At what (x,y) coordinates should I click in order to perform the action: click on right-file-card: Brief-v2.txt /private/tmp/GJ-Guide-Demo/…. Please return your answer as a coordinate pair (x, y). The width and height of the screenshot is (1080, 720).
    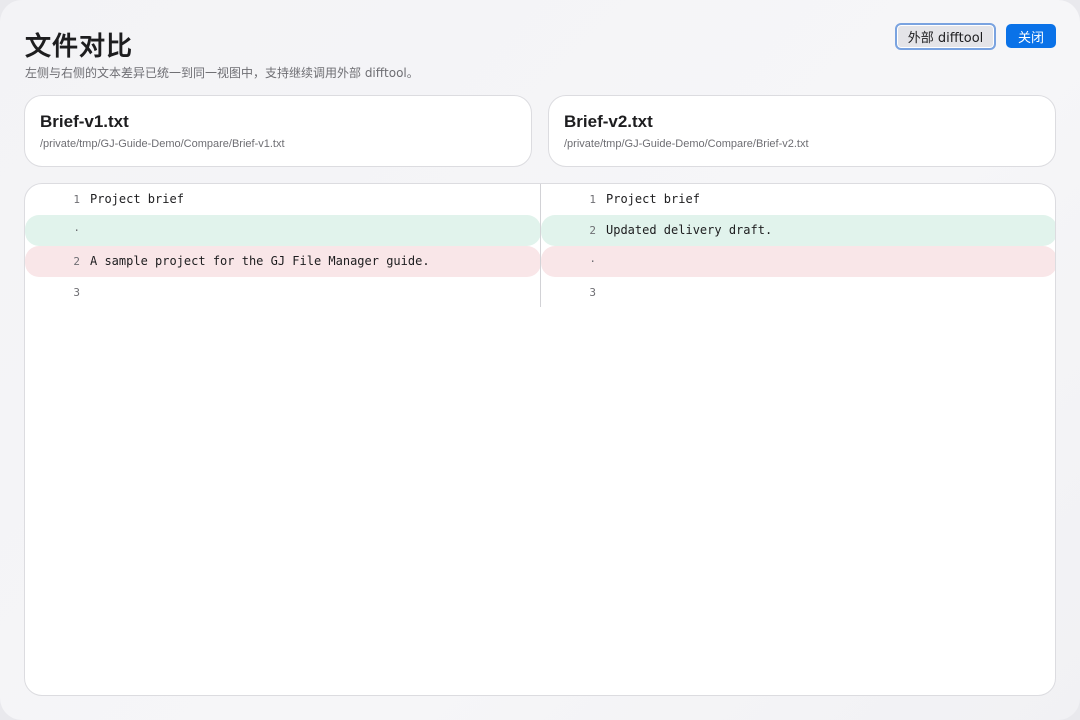
    Looking at the image, I should click on (802, 131).